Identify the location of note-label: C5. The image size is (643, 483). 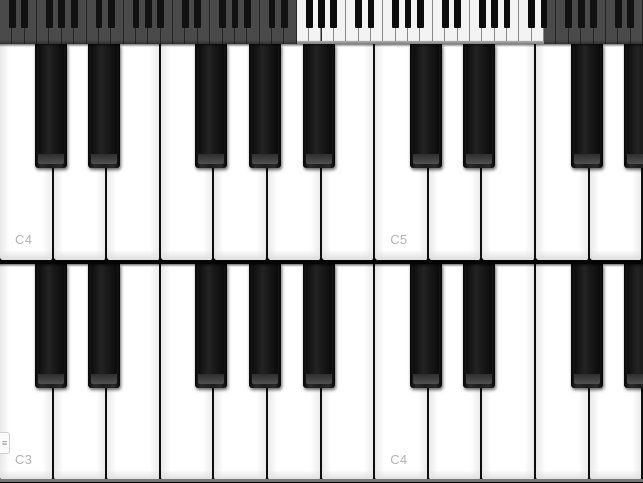
(399, 239).